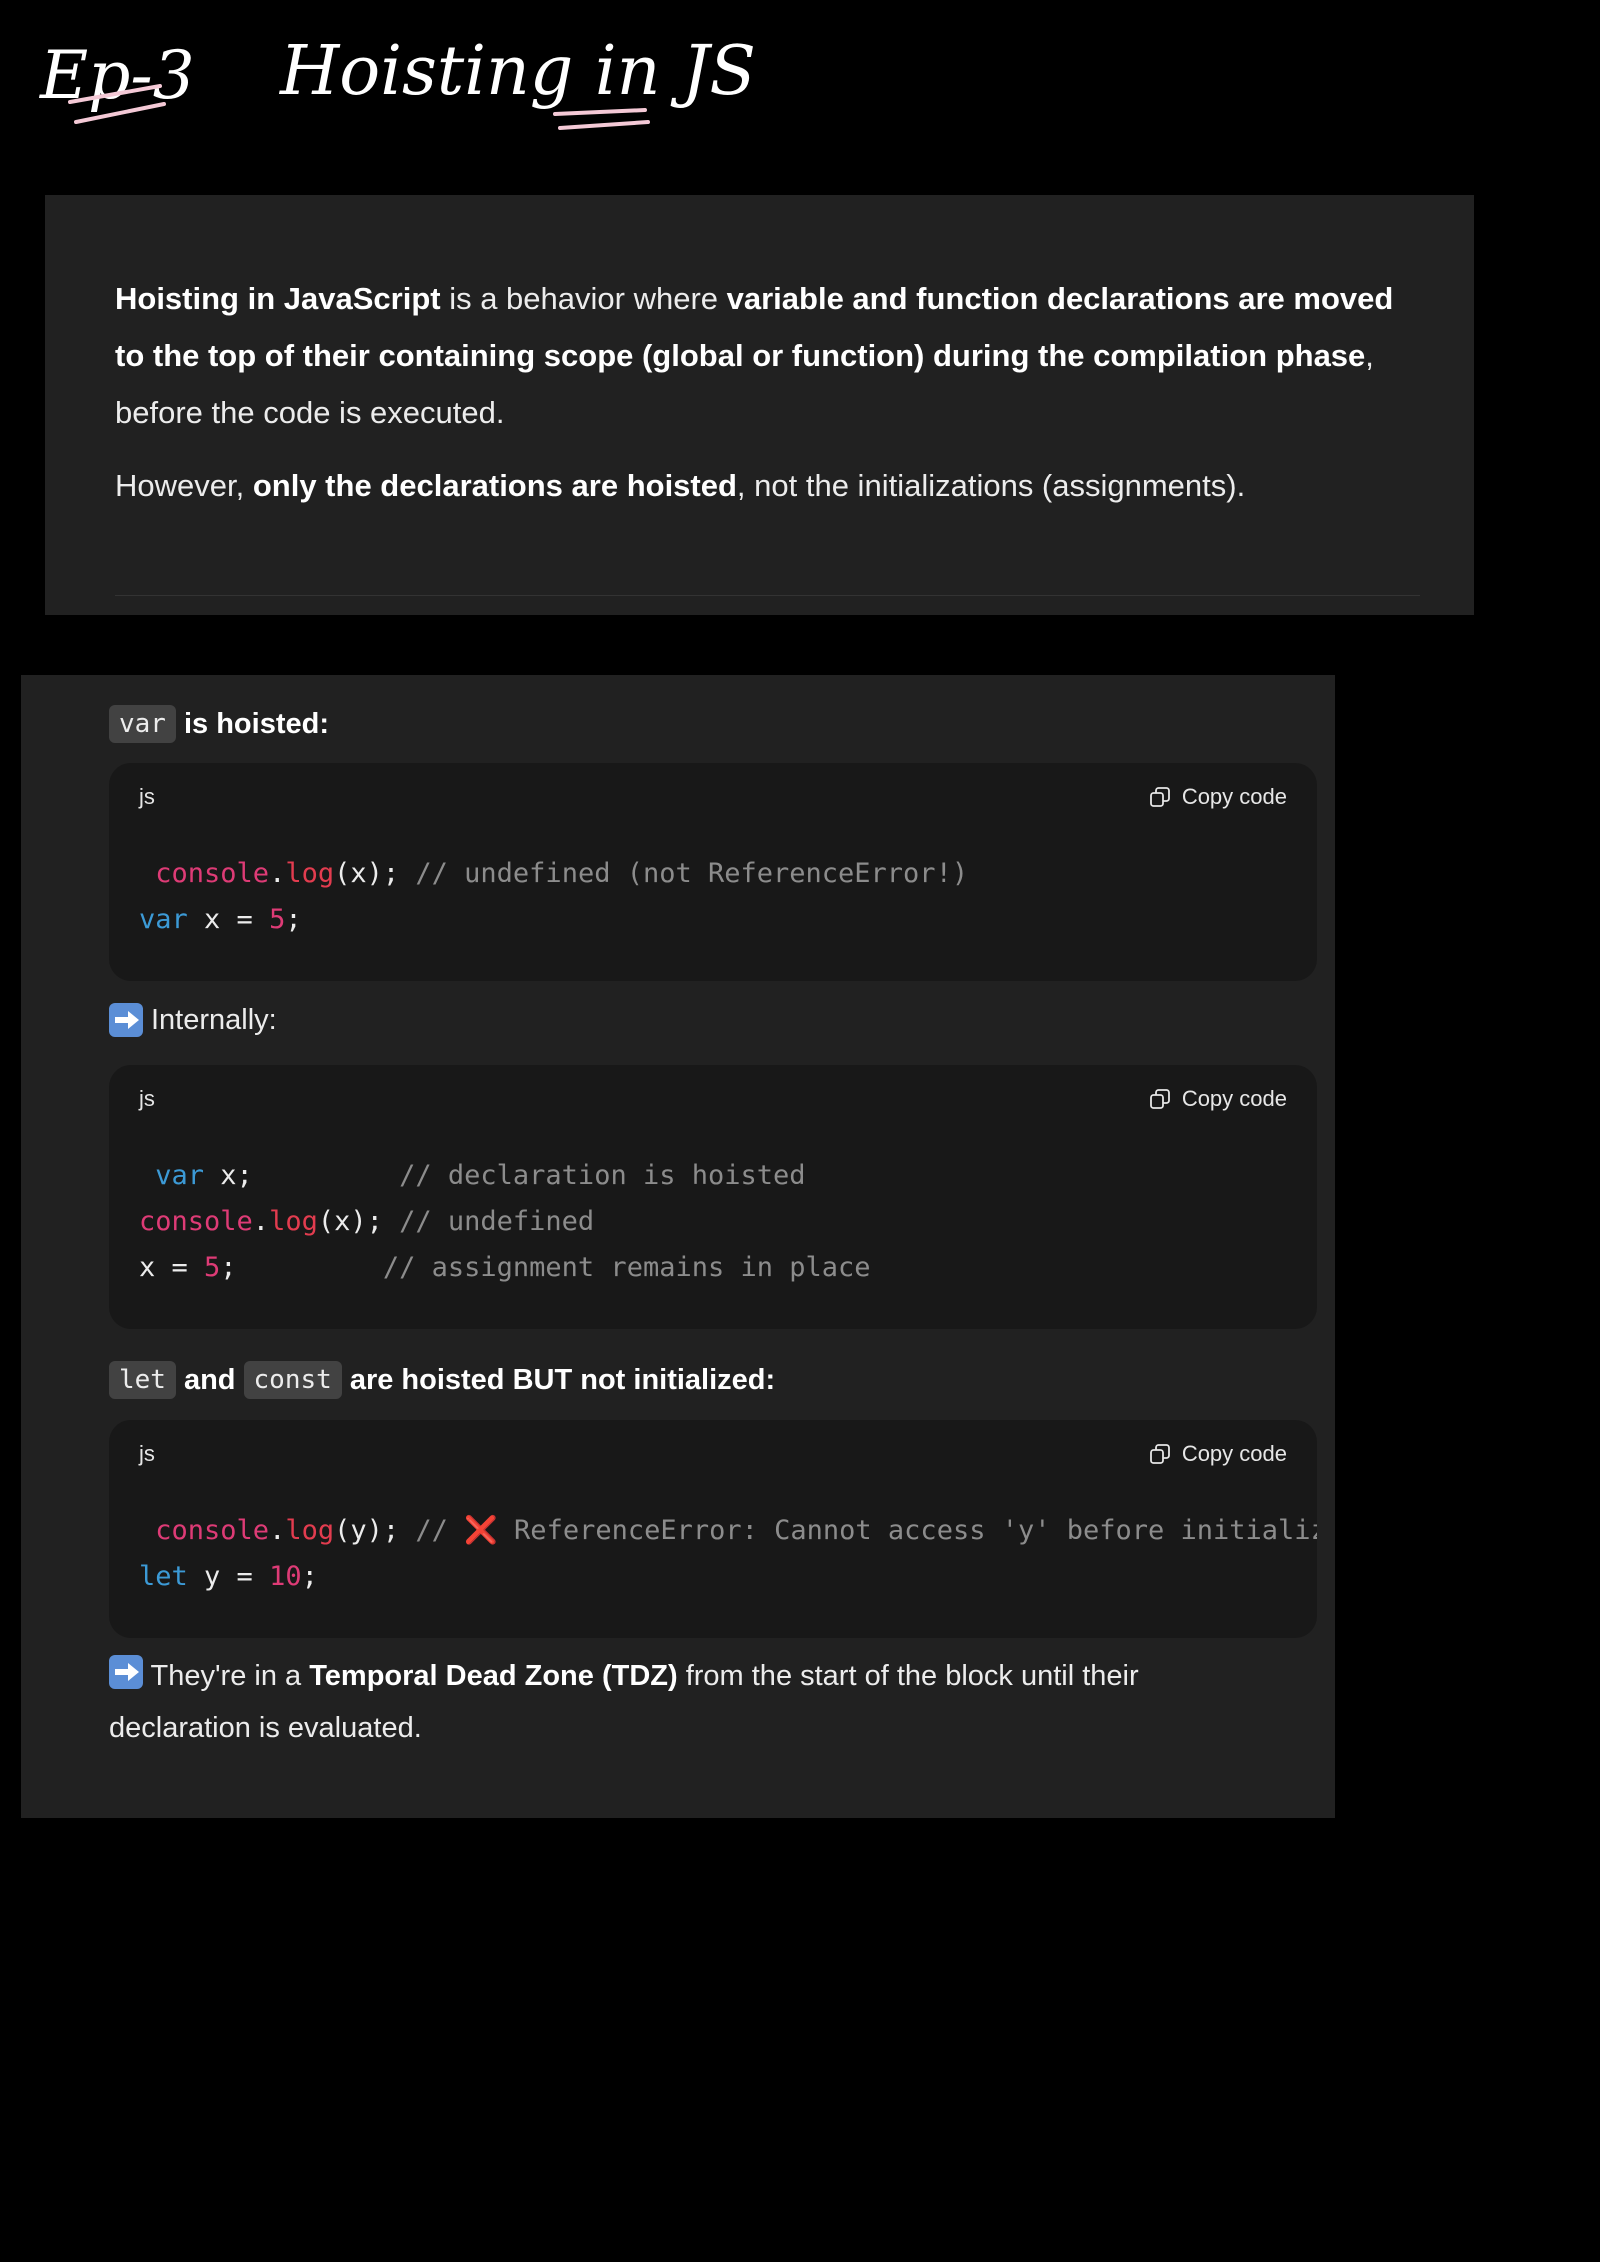  What do you see at coordinates (375, 1530) in the screenshot?
I see `code-token: (y);` at bounding box center [375, 1530].